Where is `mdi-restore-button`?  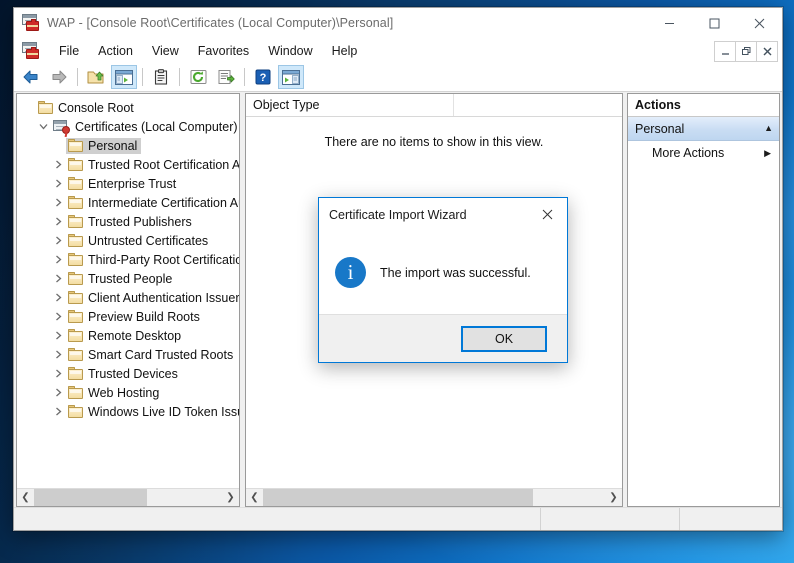 mdi-restore-button is located at coordinates (746, 51).